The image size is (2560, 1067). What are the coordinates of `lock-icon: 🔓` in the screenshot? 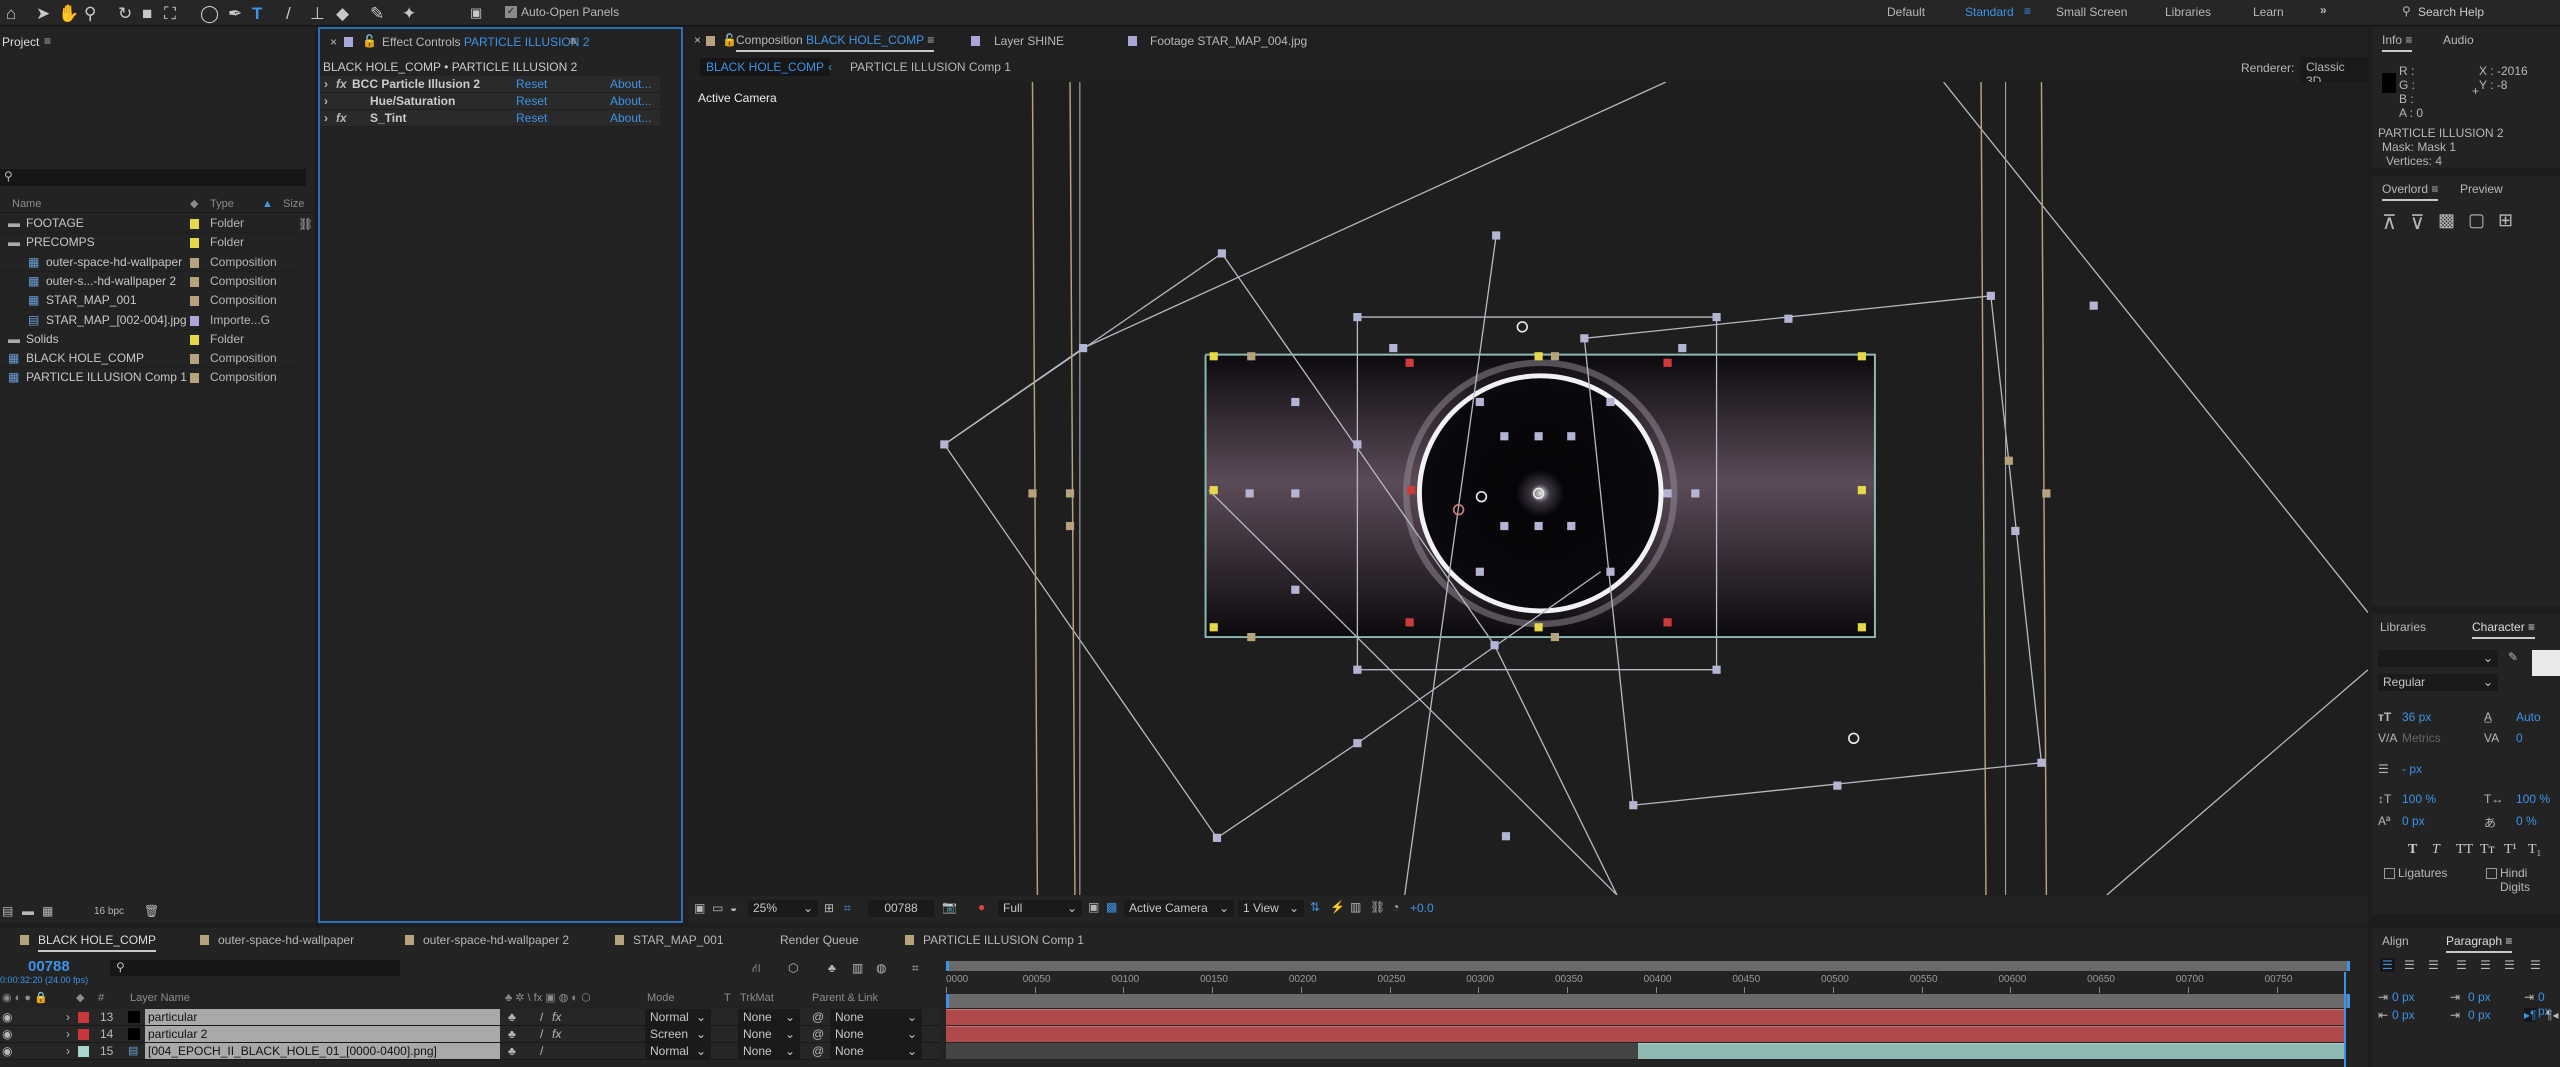 It's located at (729, 40).